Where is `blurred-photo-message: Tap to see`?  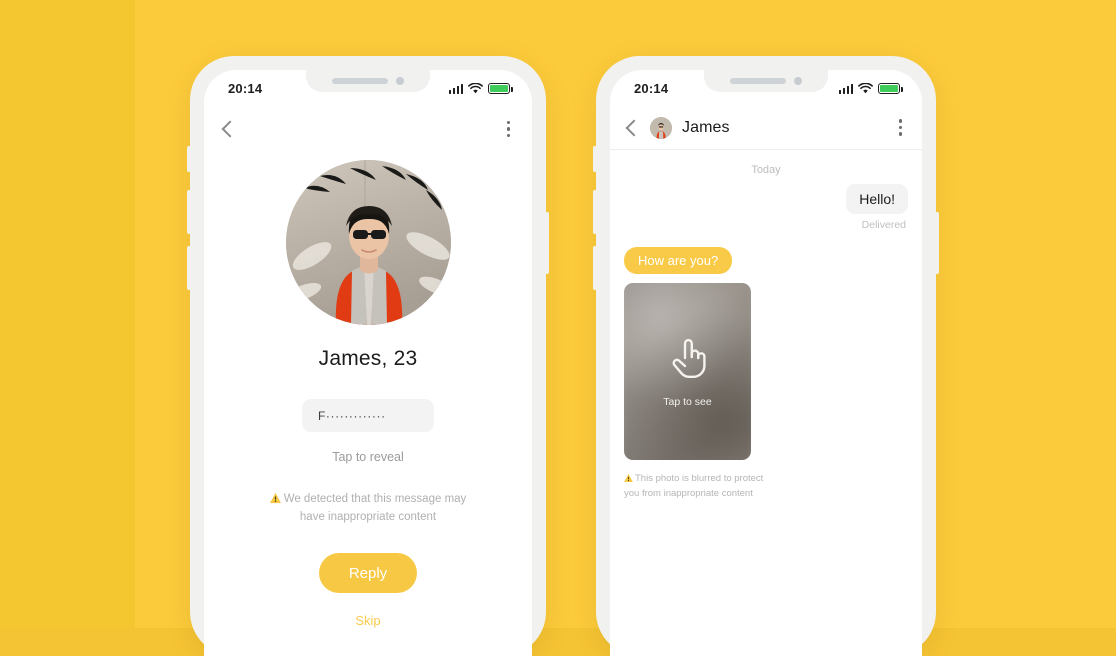 blurred-photo-message: Tap to see is located at coordinates (687, 371).